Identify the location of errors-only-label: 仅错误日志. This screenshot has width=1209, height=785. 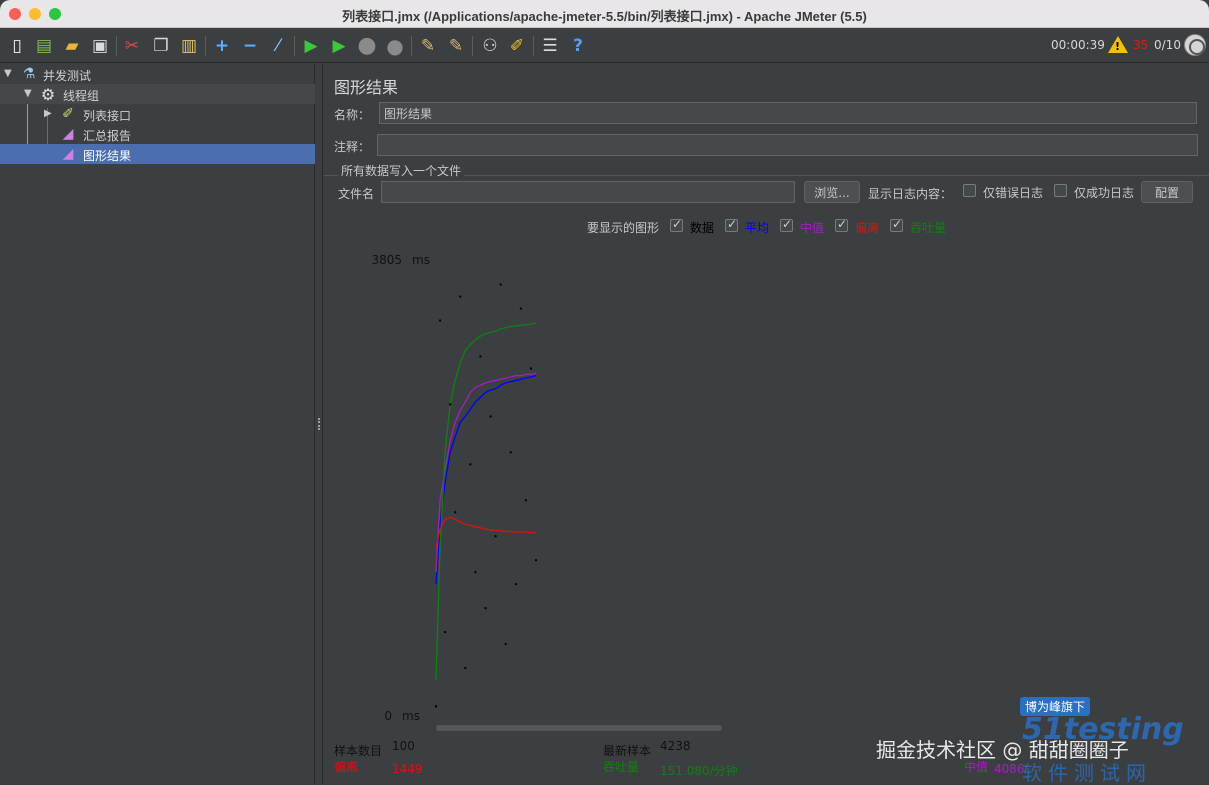
(1013, 193).